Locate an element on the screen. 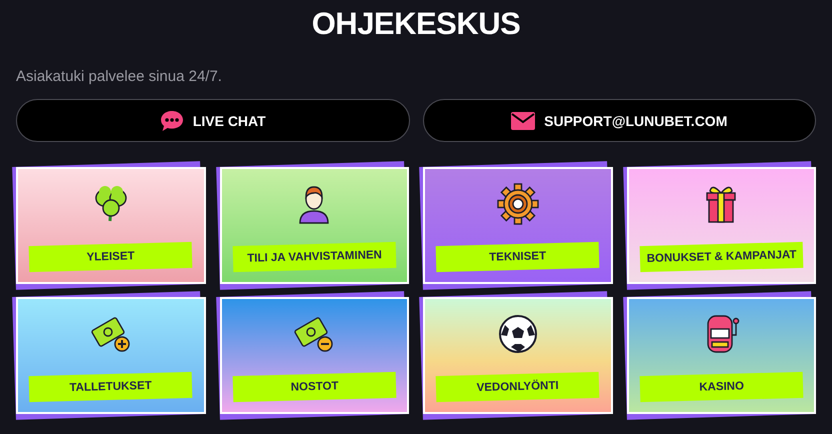  live-chat-button: LIVE CHAT is located at coordinates (213, 120).